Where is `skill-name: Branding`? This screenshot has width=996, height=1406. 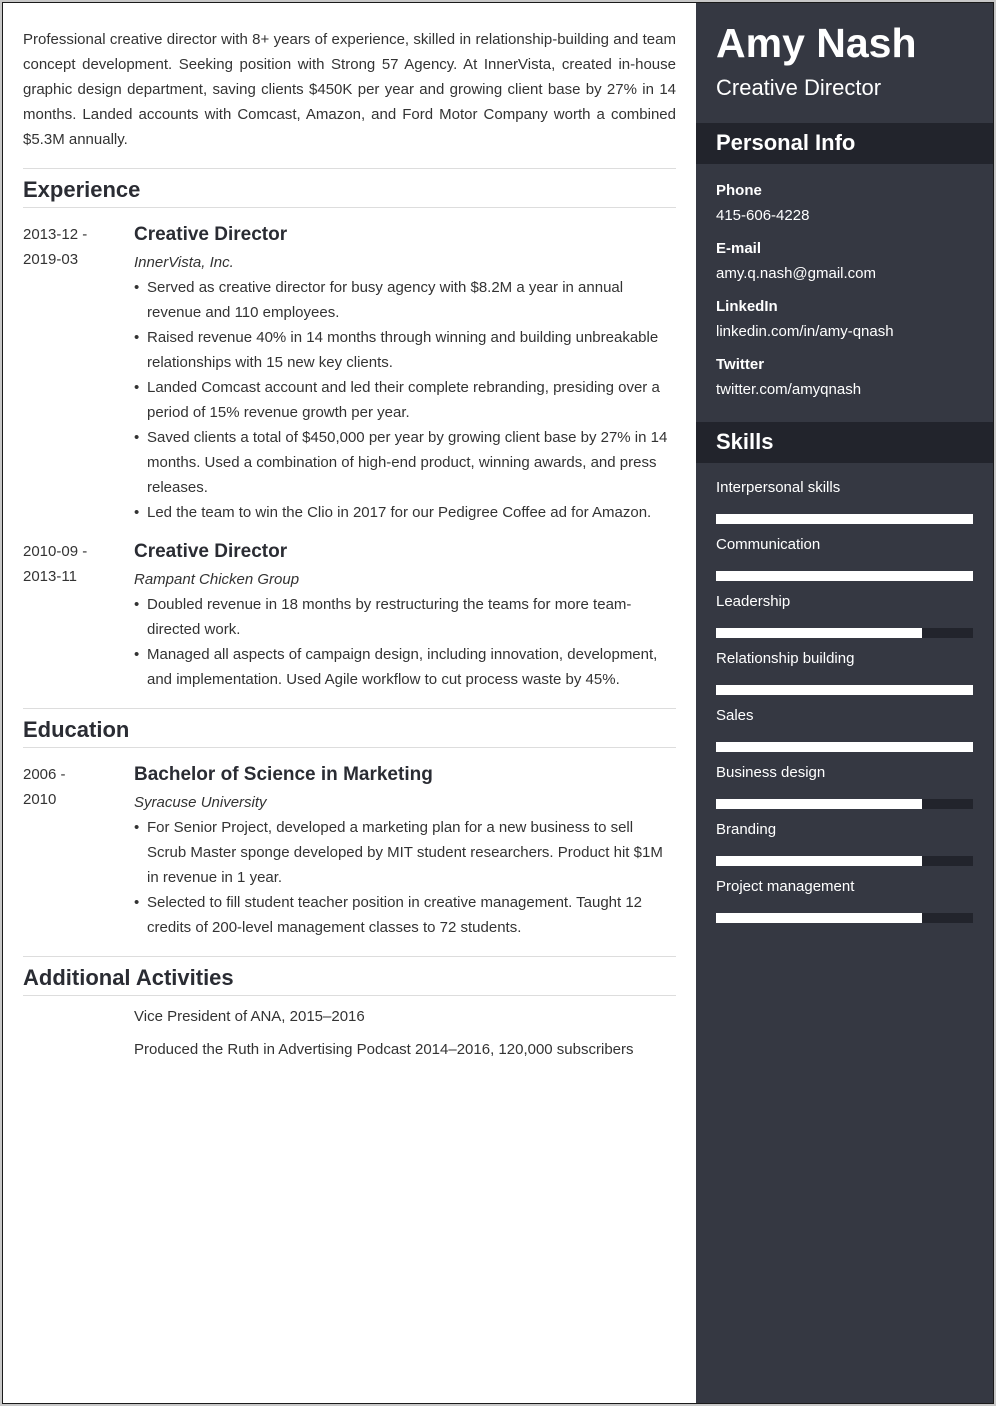
skill-name: Branding is located at coordinates (746, 829).